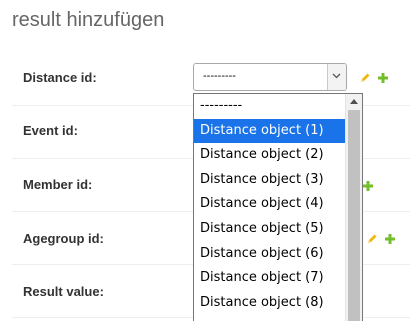 The image size is (410, 321). I want to click on select-dropdown-button, so click(336, 77).